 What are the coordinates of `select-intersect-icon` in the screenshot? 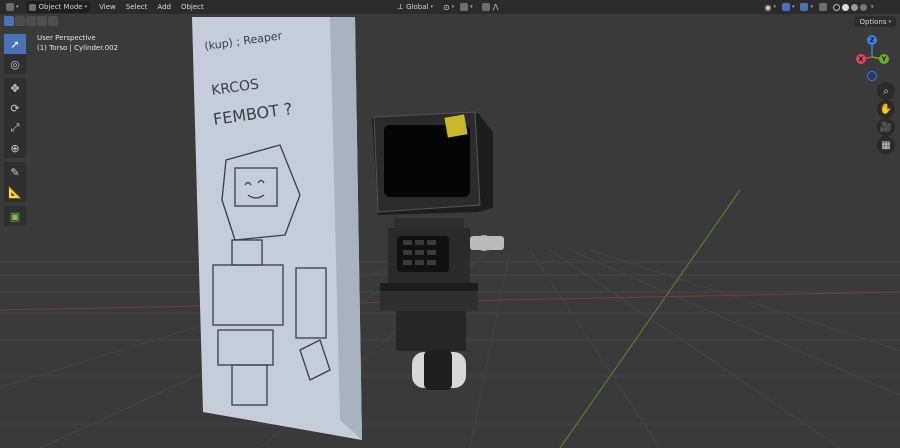 It's located at (53, 21).